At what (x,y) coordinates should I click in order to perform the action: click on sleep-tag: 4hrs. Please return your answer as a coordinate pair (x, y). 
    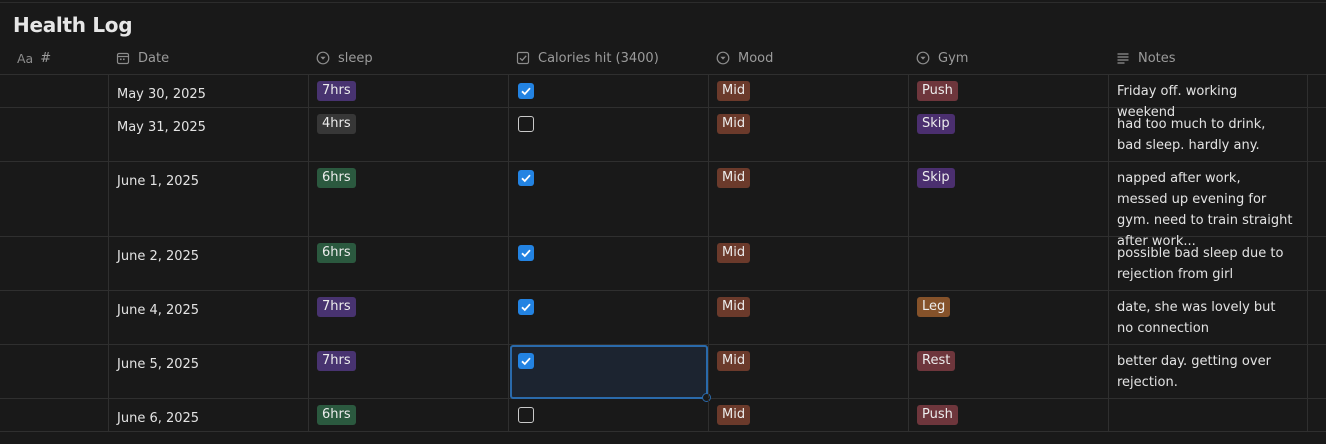
    Looking at the image, I should click on (336, 124).